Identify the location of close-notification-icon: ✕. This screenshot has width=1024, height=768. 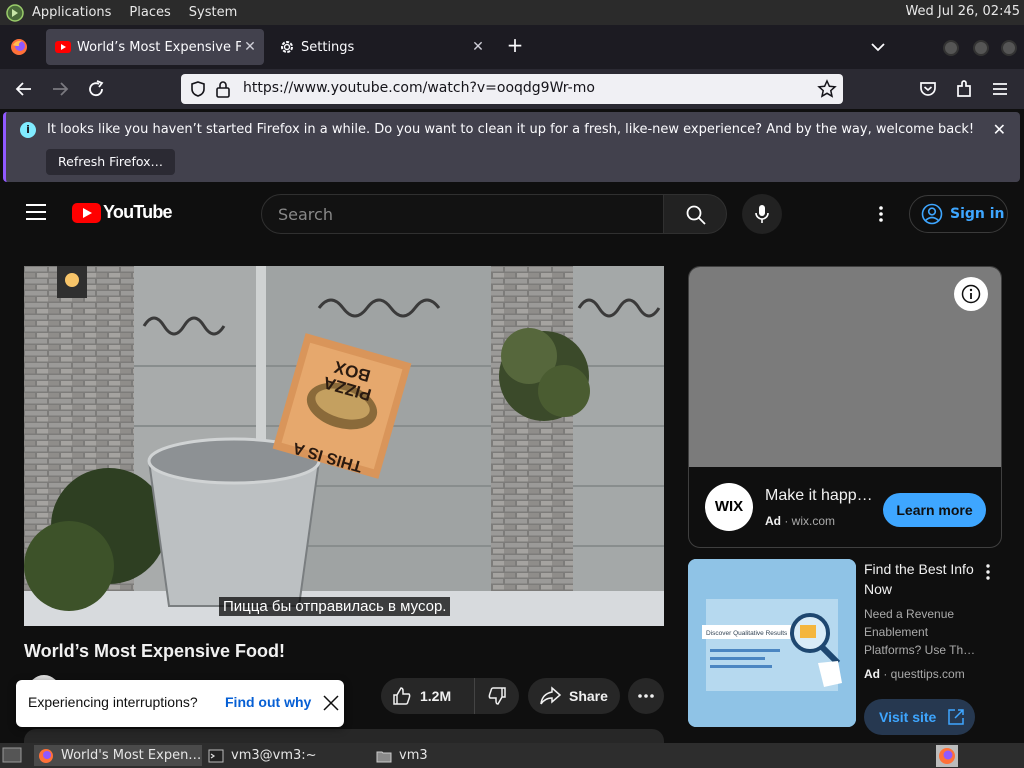
(999, 129).